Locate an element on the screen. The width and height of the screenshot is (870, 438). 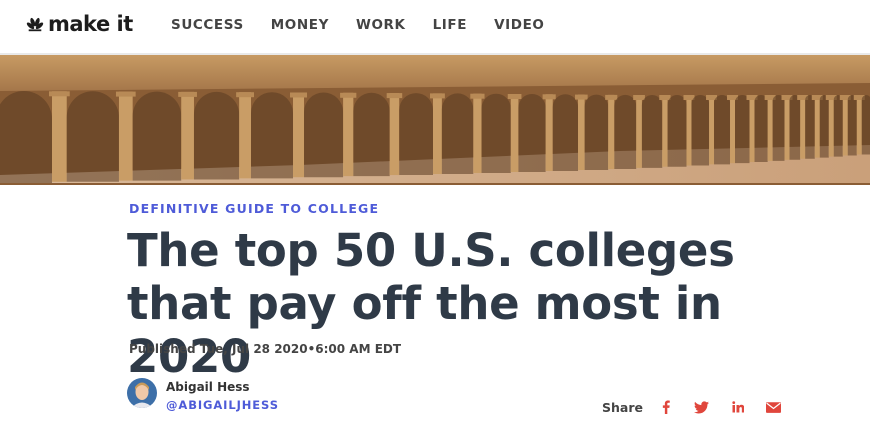
nav-success: SUCCESS is located at coordinates (207, 25).